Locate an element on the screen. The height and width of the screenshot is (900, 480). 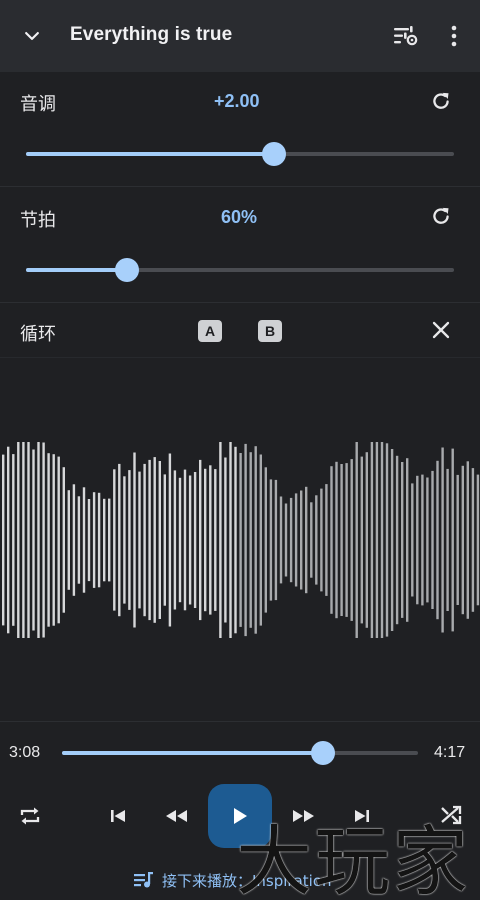
playback-progress-slider is located at coordinates (240, 753).